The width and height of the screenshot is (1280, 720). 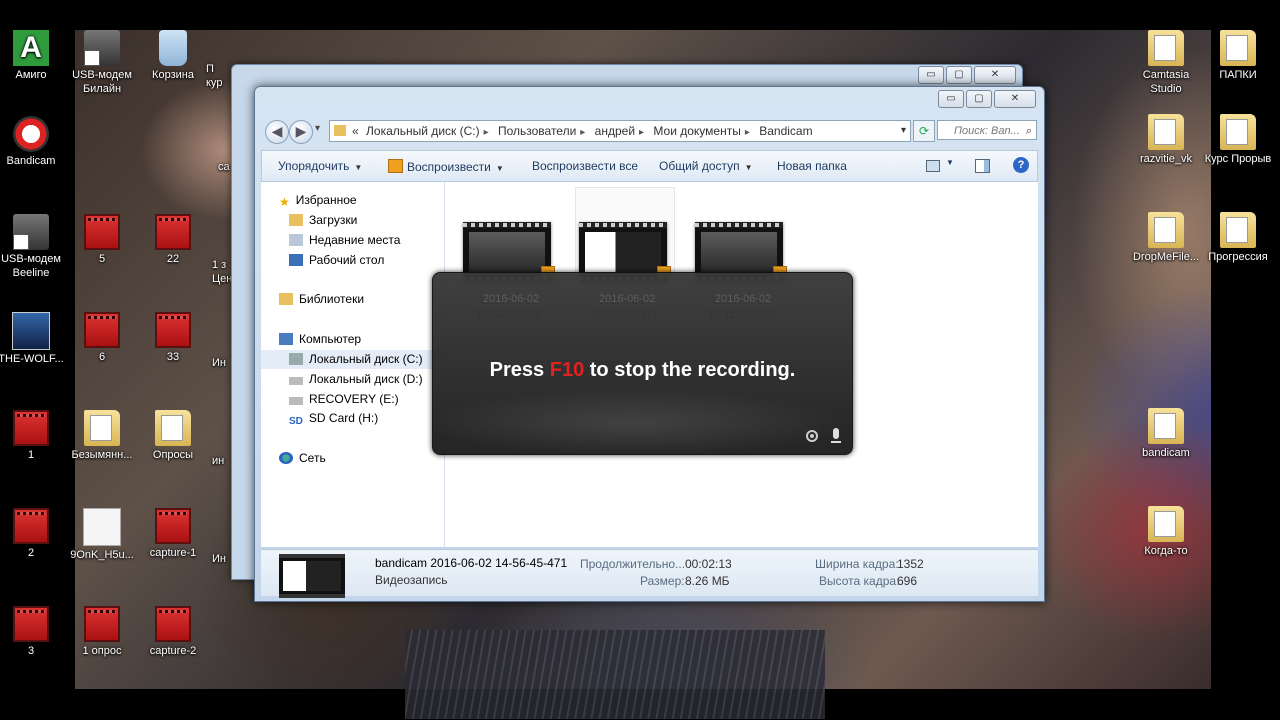 What do you see at coordinates (355, 131) in the screenshot?
I see `breadcrumb-prefix: «` at bounding box center [355, 131].